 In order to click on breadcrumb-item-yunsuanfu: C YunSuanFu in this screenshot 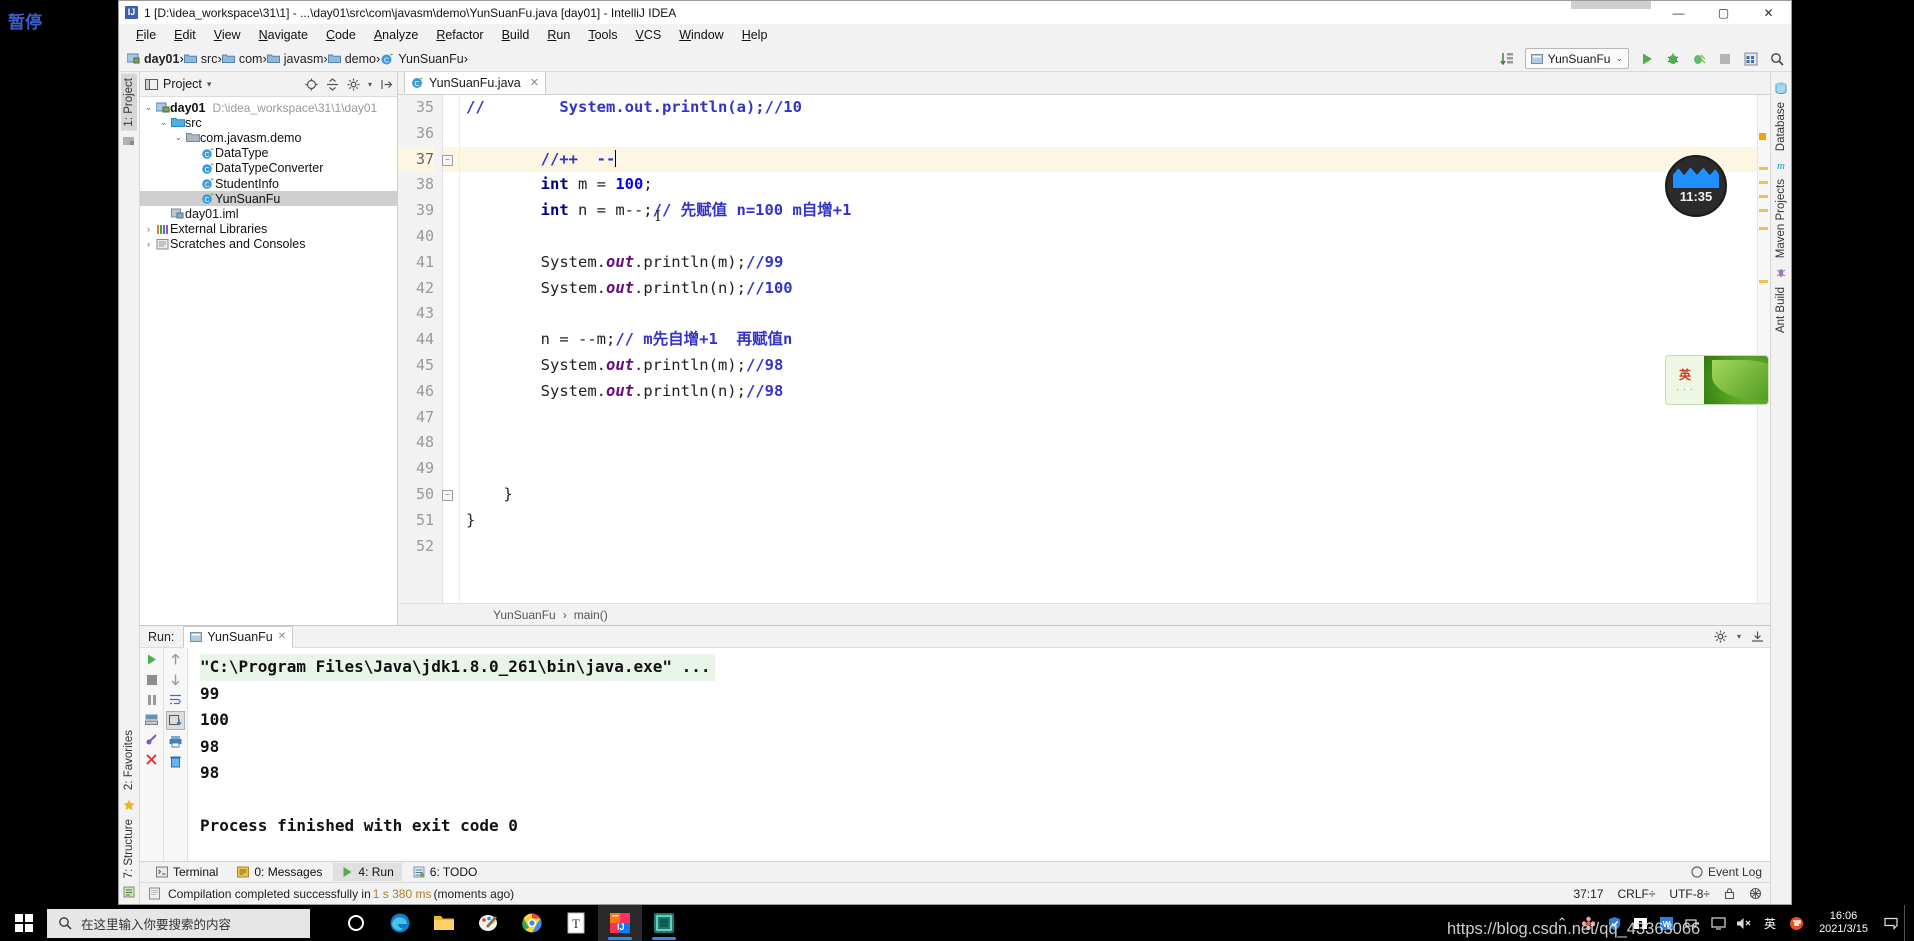, I will do `click(422, 59)`.